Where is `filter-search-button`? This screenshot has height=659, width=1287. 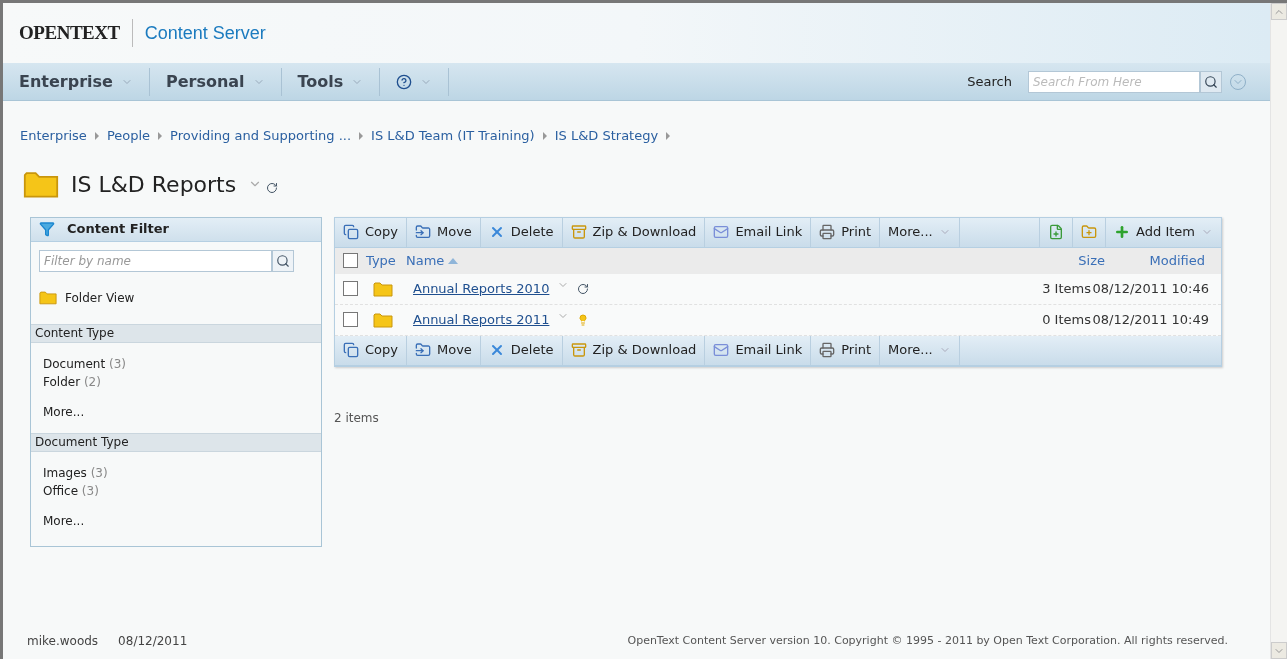
filter-search-button is located at coordinates (283, 260).